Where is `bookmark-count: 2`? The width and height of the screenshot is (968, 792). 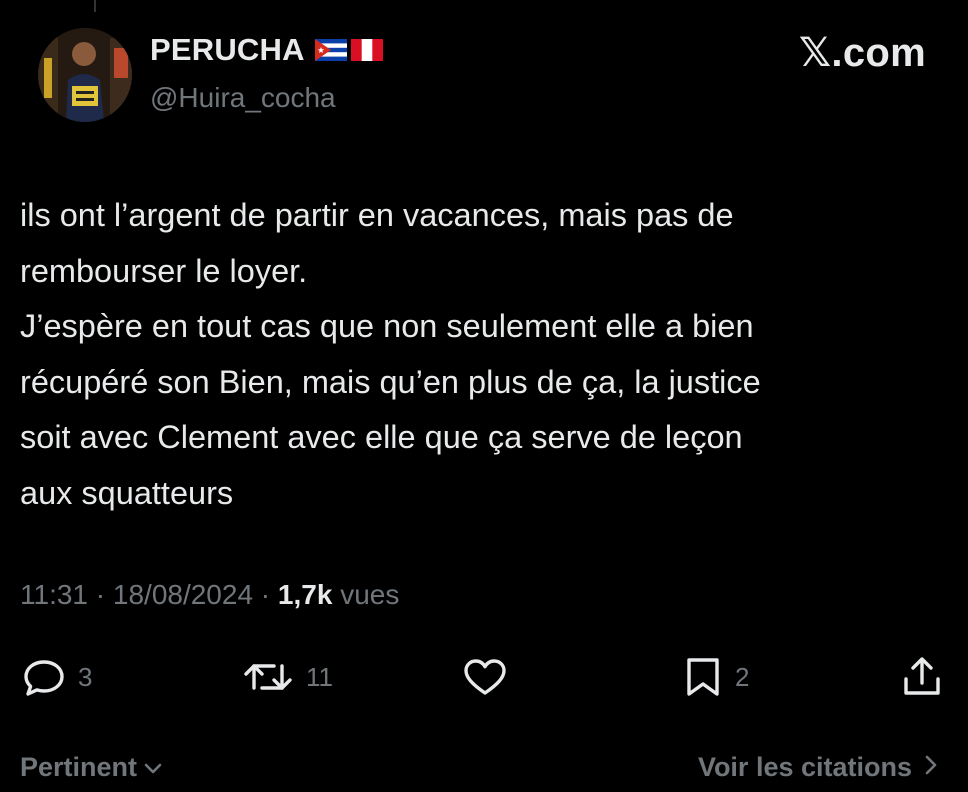
bookmark-count: 2 is located at coordinates (742, 676).